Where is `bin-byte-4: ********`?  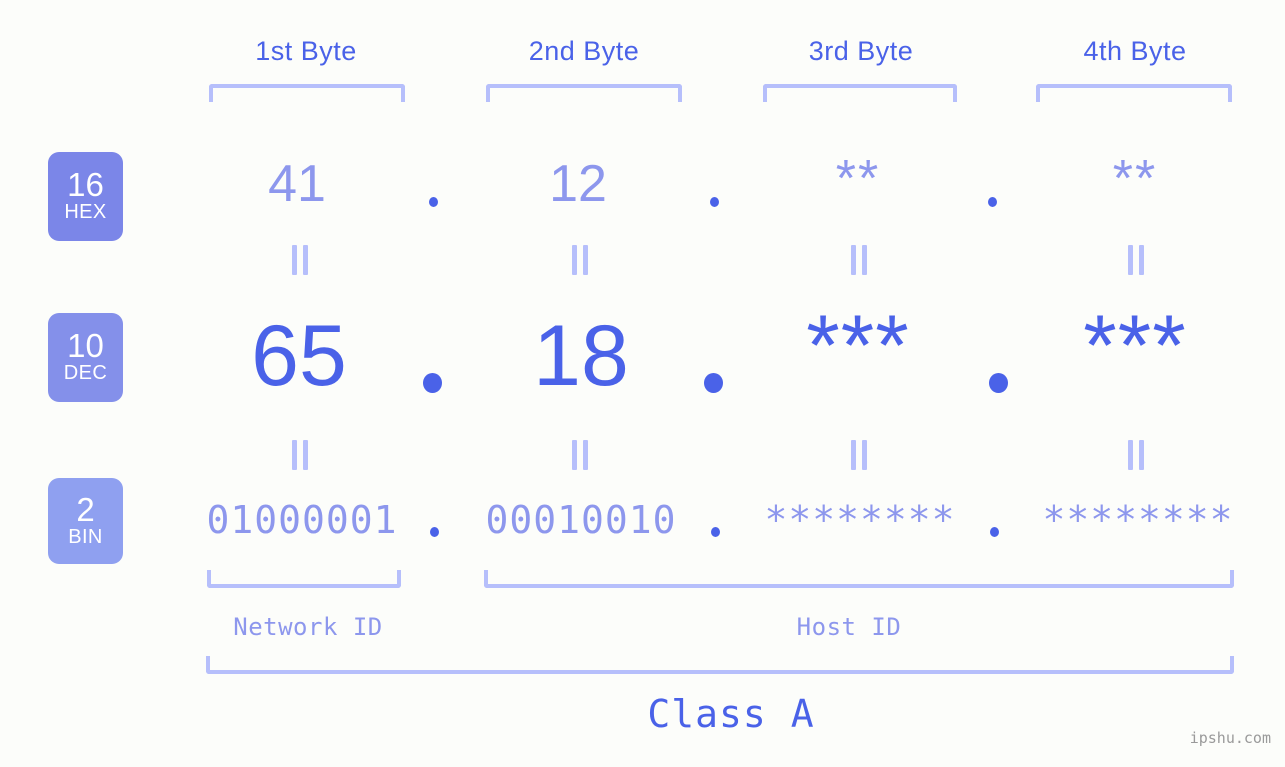
bin-byte-4: ******** is located at coordinates (1138, 520).